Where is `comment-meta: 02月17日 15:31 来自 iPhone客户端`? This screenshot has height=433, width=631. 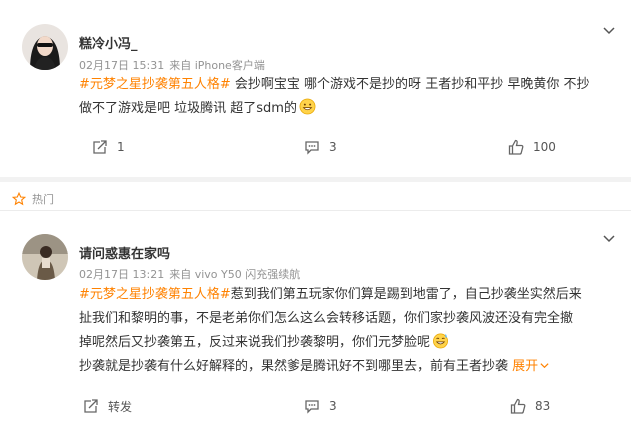 comment-meta: 02月17日 15:31 来自 iPhone客户端 is located at coordinates (172, 65).